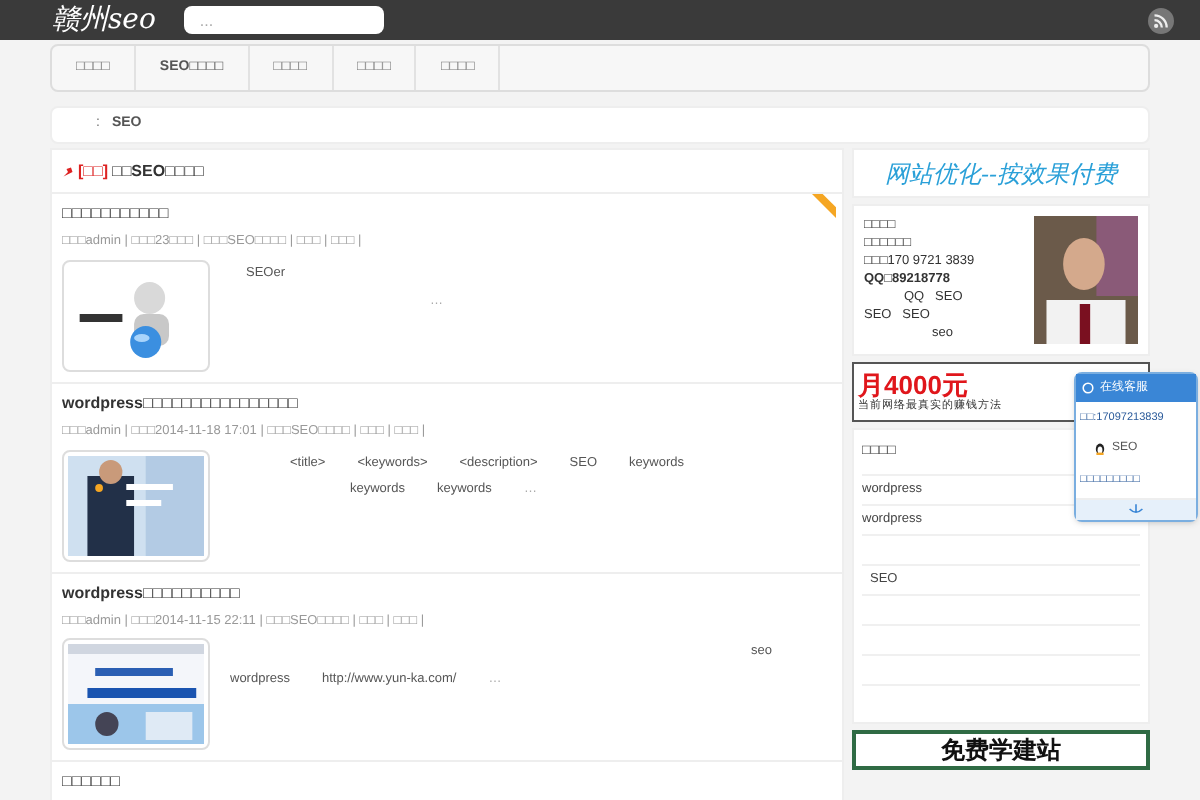 The height and width of the screenshot is (800, 1200). Describe the element at coordinates (180, 403) in the screenshot. I see `post-title: wordpress□□□□□□□□□□□□□□□□` at that location.